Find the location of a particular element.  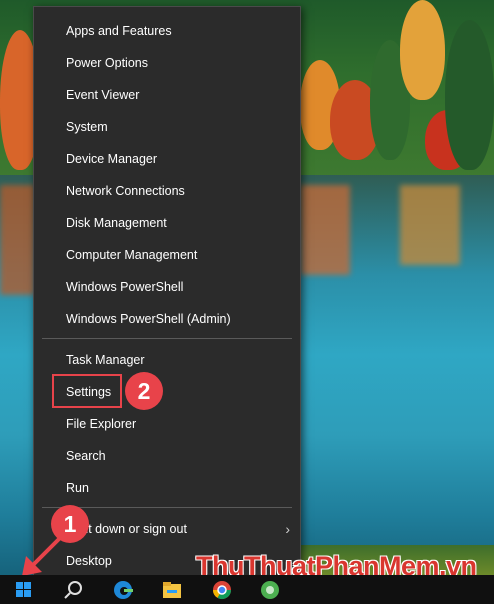

menu-item-search: Search is located at coordinates (167, 456).